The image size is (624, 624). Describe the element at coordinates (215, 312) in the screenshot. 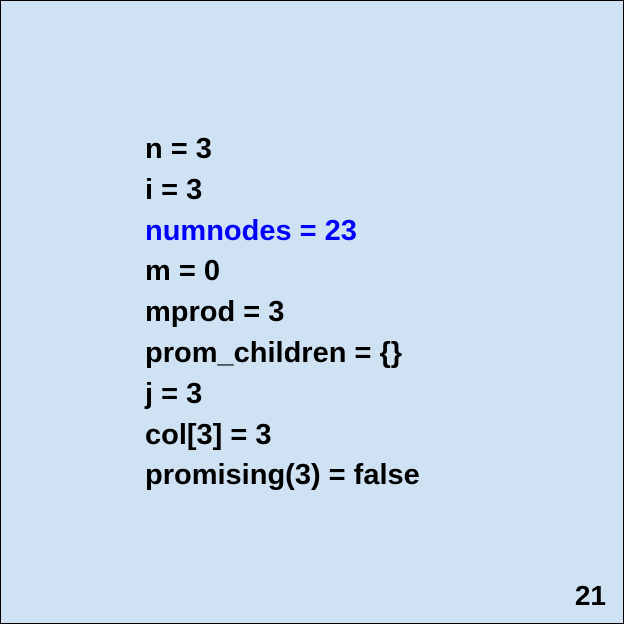

I see `variable-line-mprod: mprod = 3` at that location.